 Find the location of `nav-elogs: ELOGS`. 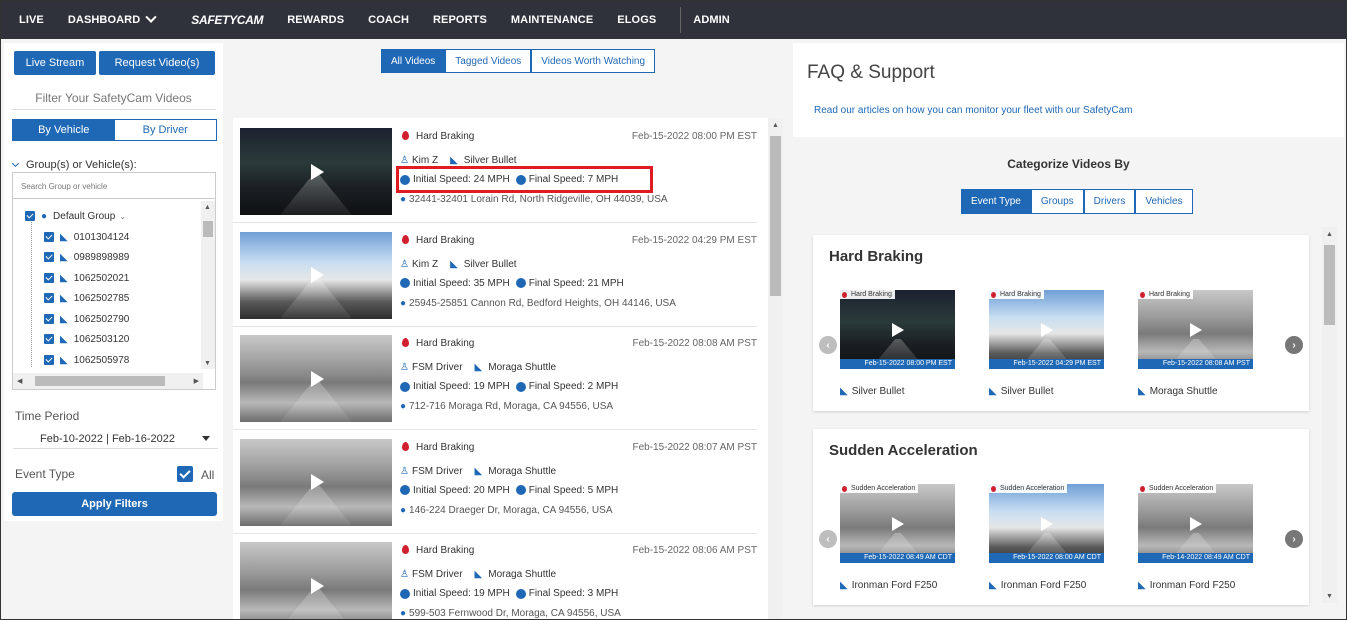

nav-elogs: ELOGS is located at coordinates (636, 20).